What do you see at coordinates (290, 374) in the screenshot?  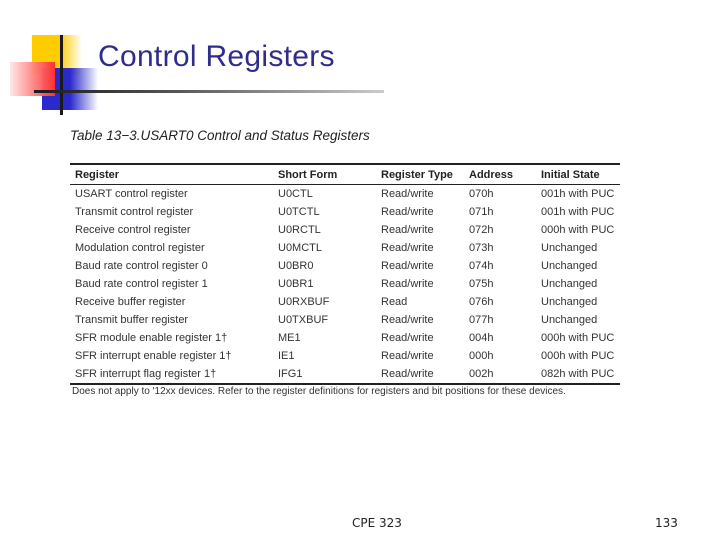 I see `cell-short-form: IFG1` at bounding box center [290, 374].